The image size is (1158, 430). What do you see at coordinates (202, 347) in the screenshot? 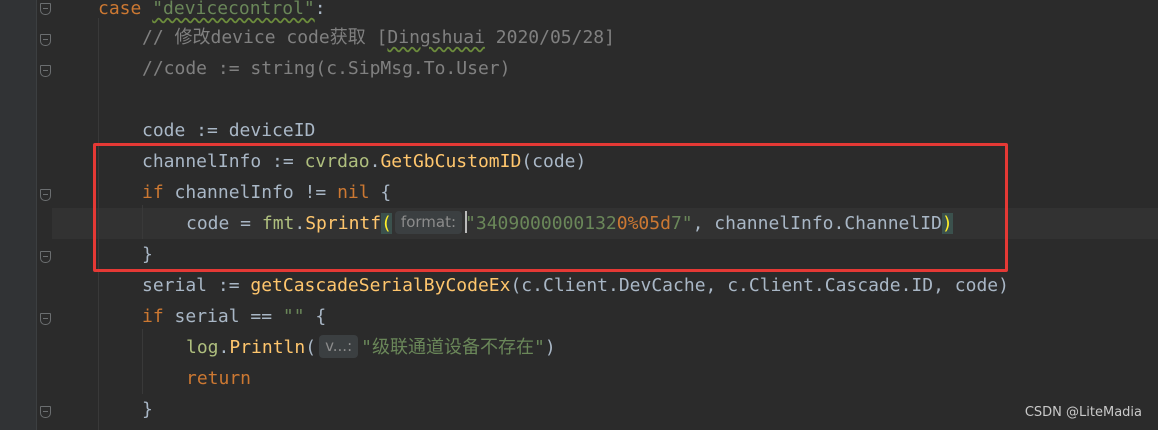
I see `code-token: log` at bounding box center [202, 347].